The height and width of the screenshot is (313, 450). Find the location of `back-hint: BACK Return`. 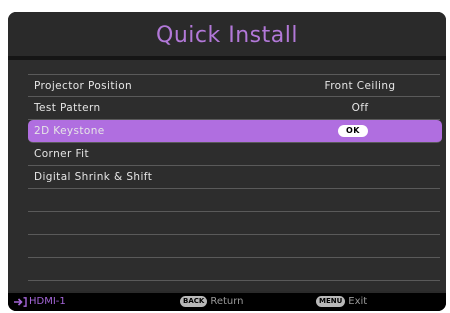

back-hint: BACK Return is located at coordinates (212, 301).